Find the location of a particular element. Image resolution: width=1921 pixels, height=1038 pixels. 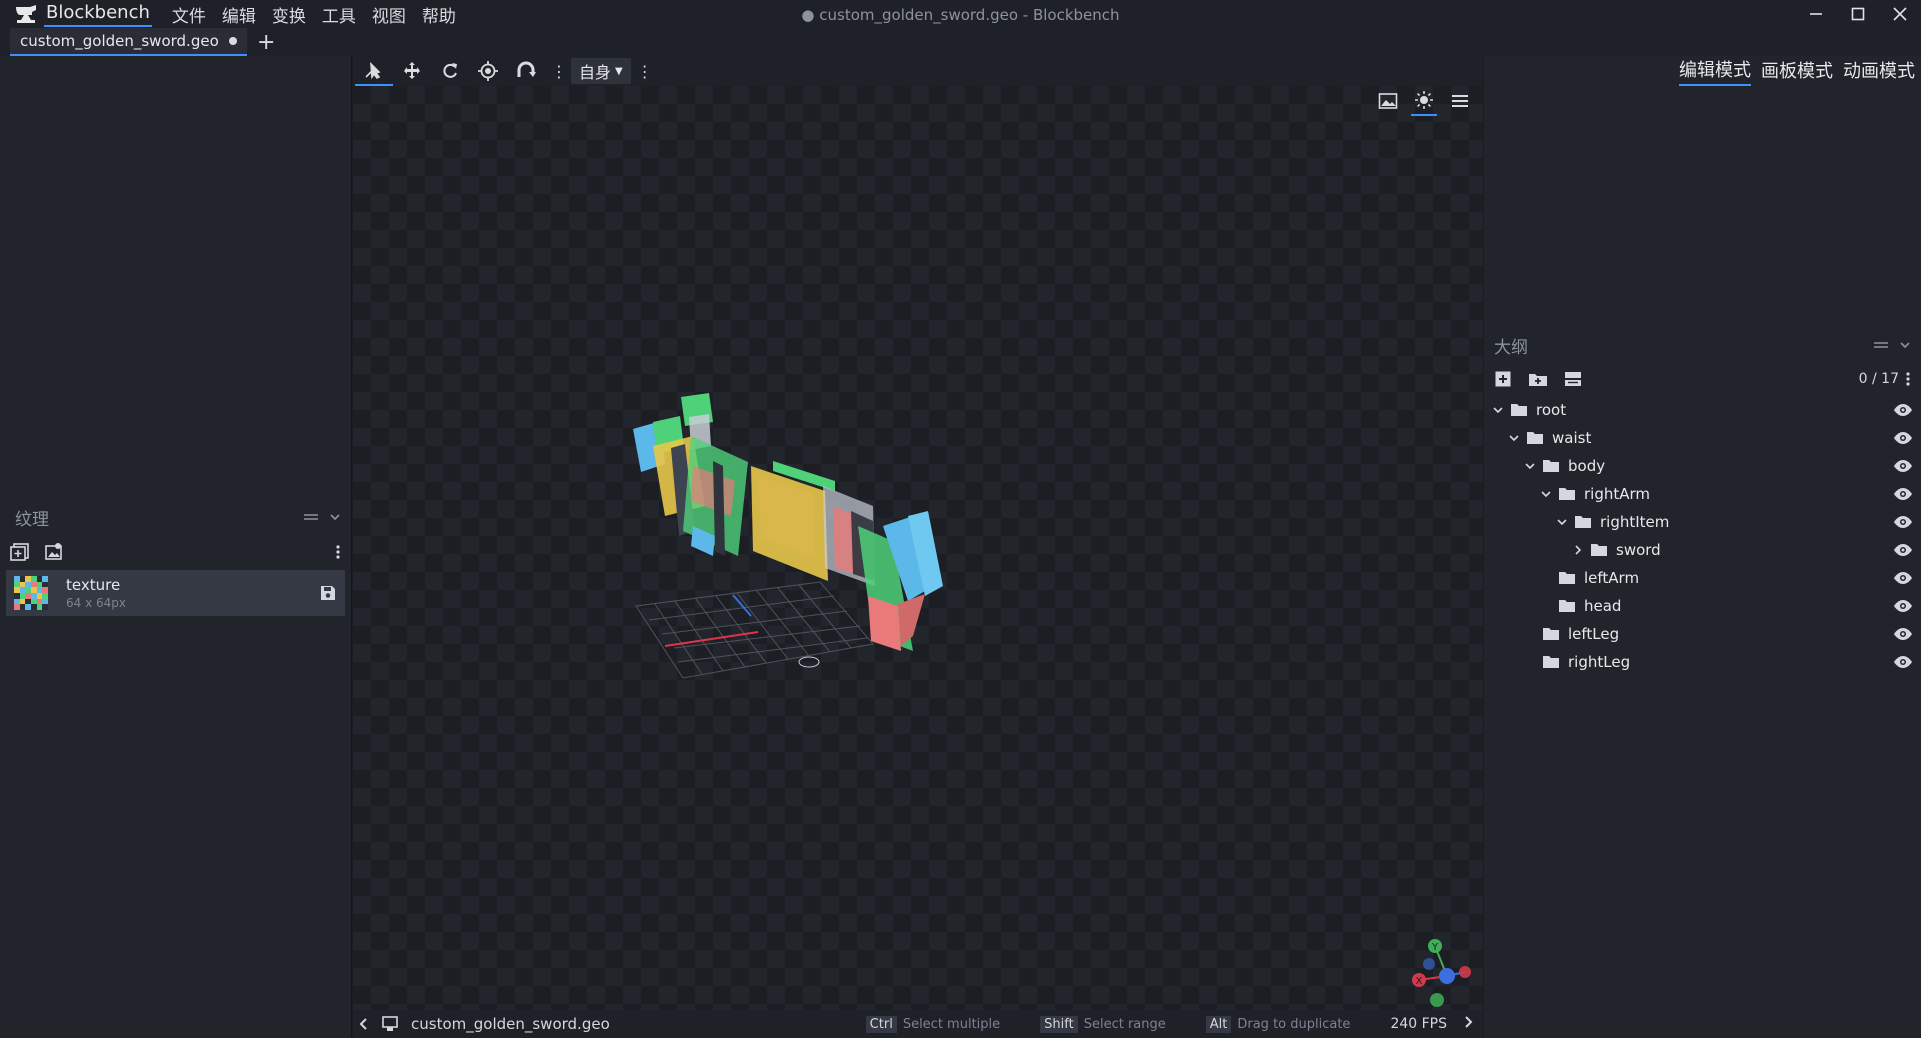

target-icon is located at coordinates (488, 71).